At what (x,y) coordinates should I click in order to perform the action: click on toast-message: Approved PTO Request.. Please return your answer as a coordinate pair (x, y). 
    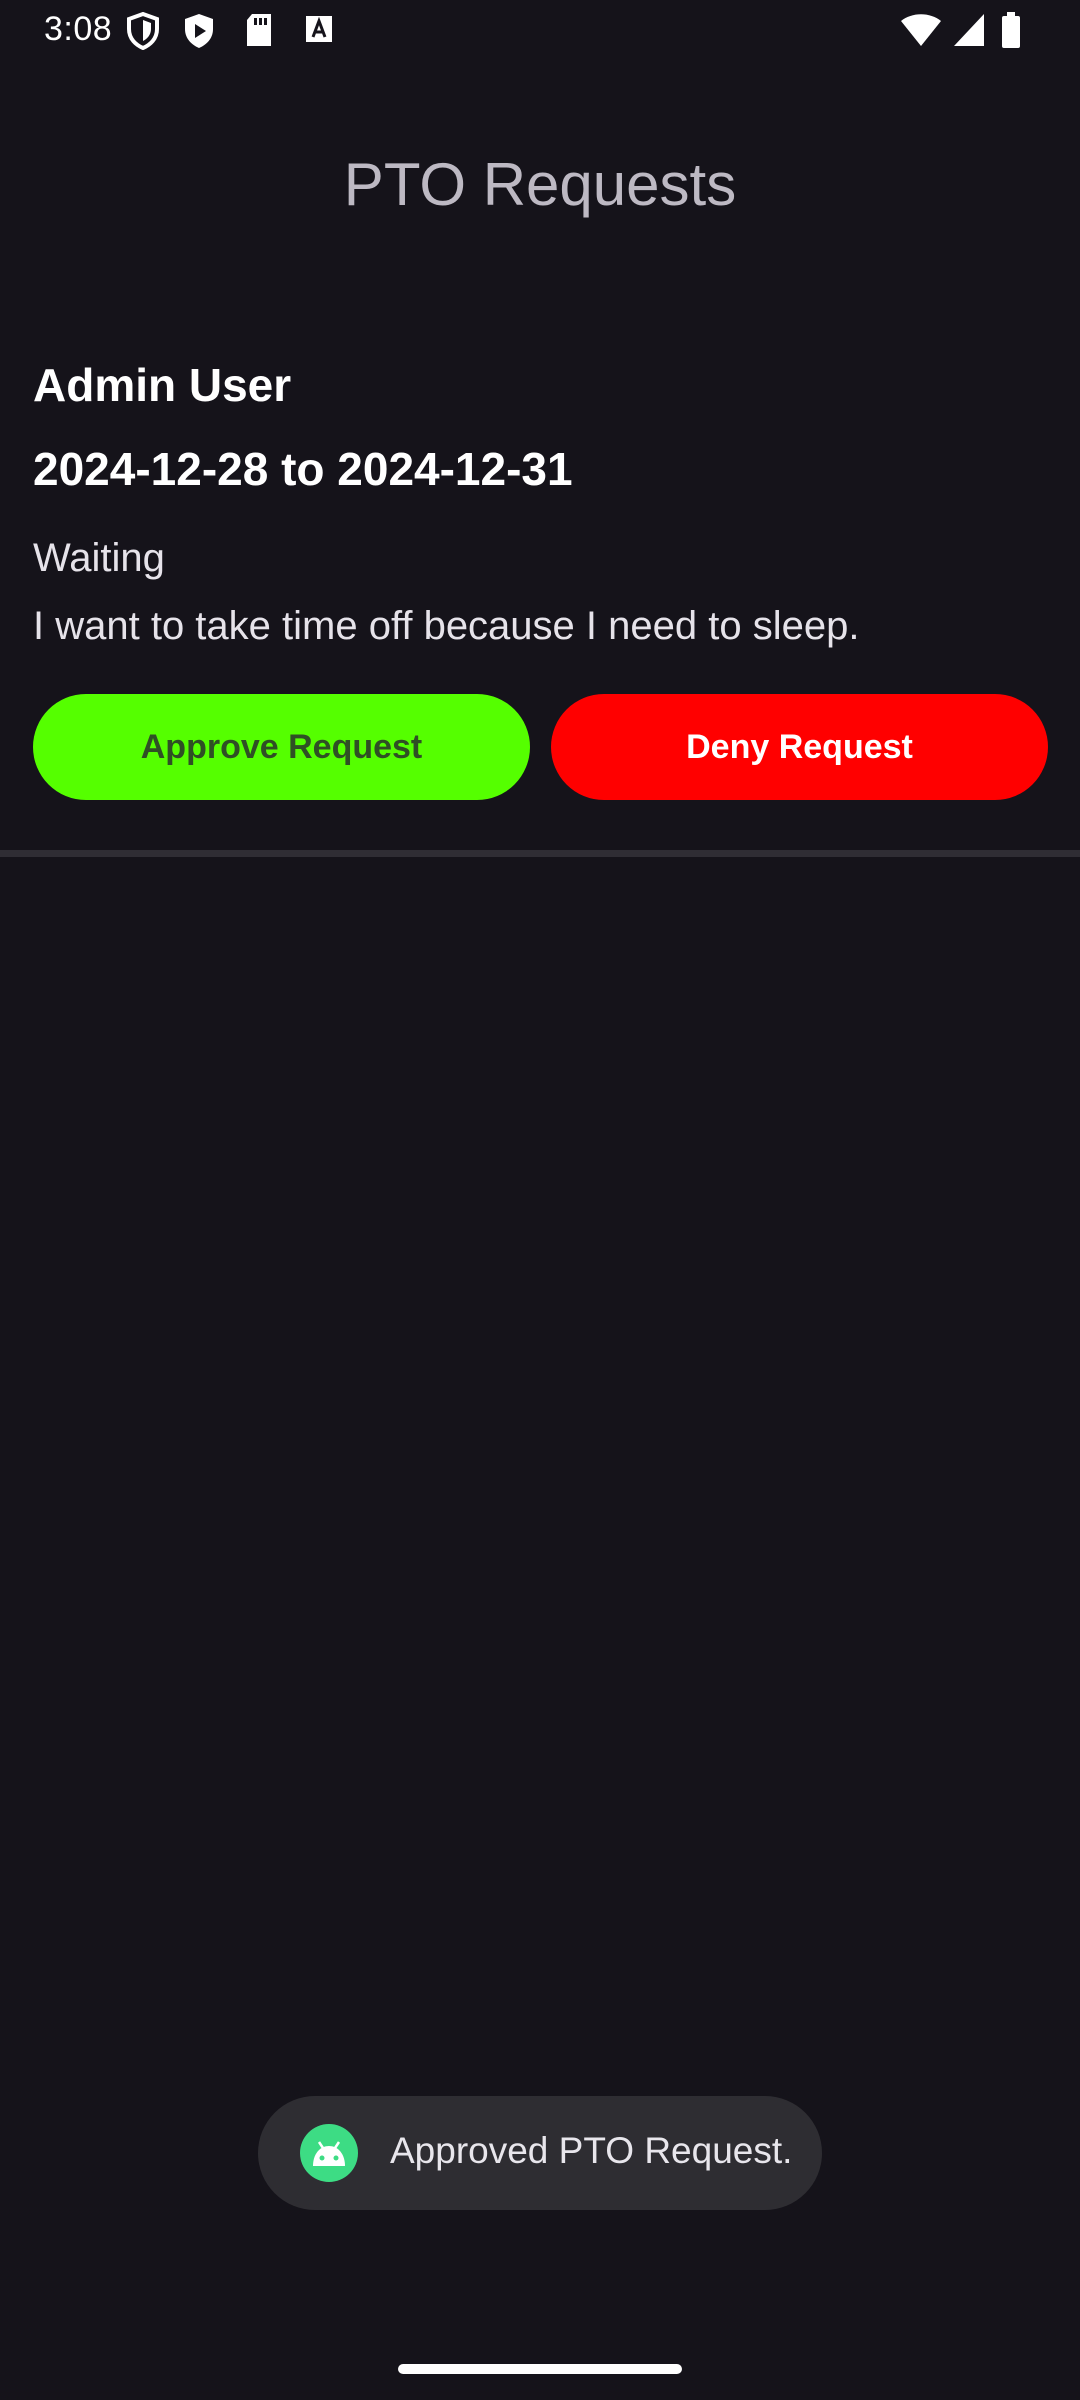
    Looking at the image, I should click on (591, 2150).